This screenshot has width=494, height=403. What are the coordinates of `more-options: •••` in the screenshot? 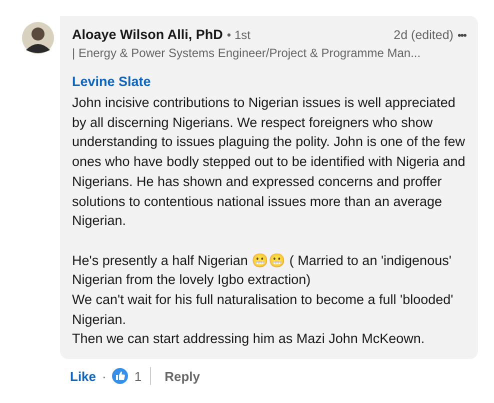 It's located at (461, 36).